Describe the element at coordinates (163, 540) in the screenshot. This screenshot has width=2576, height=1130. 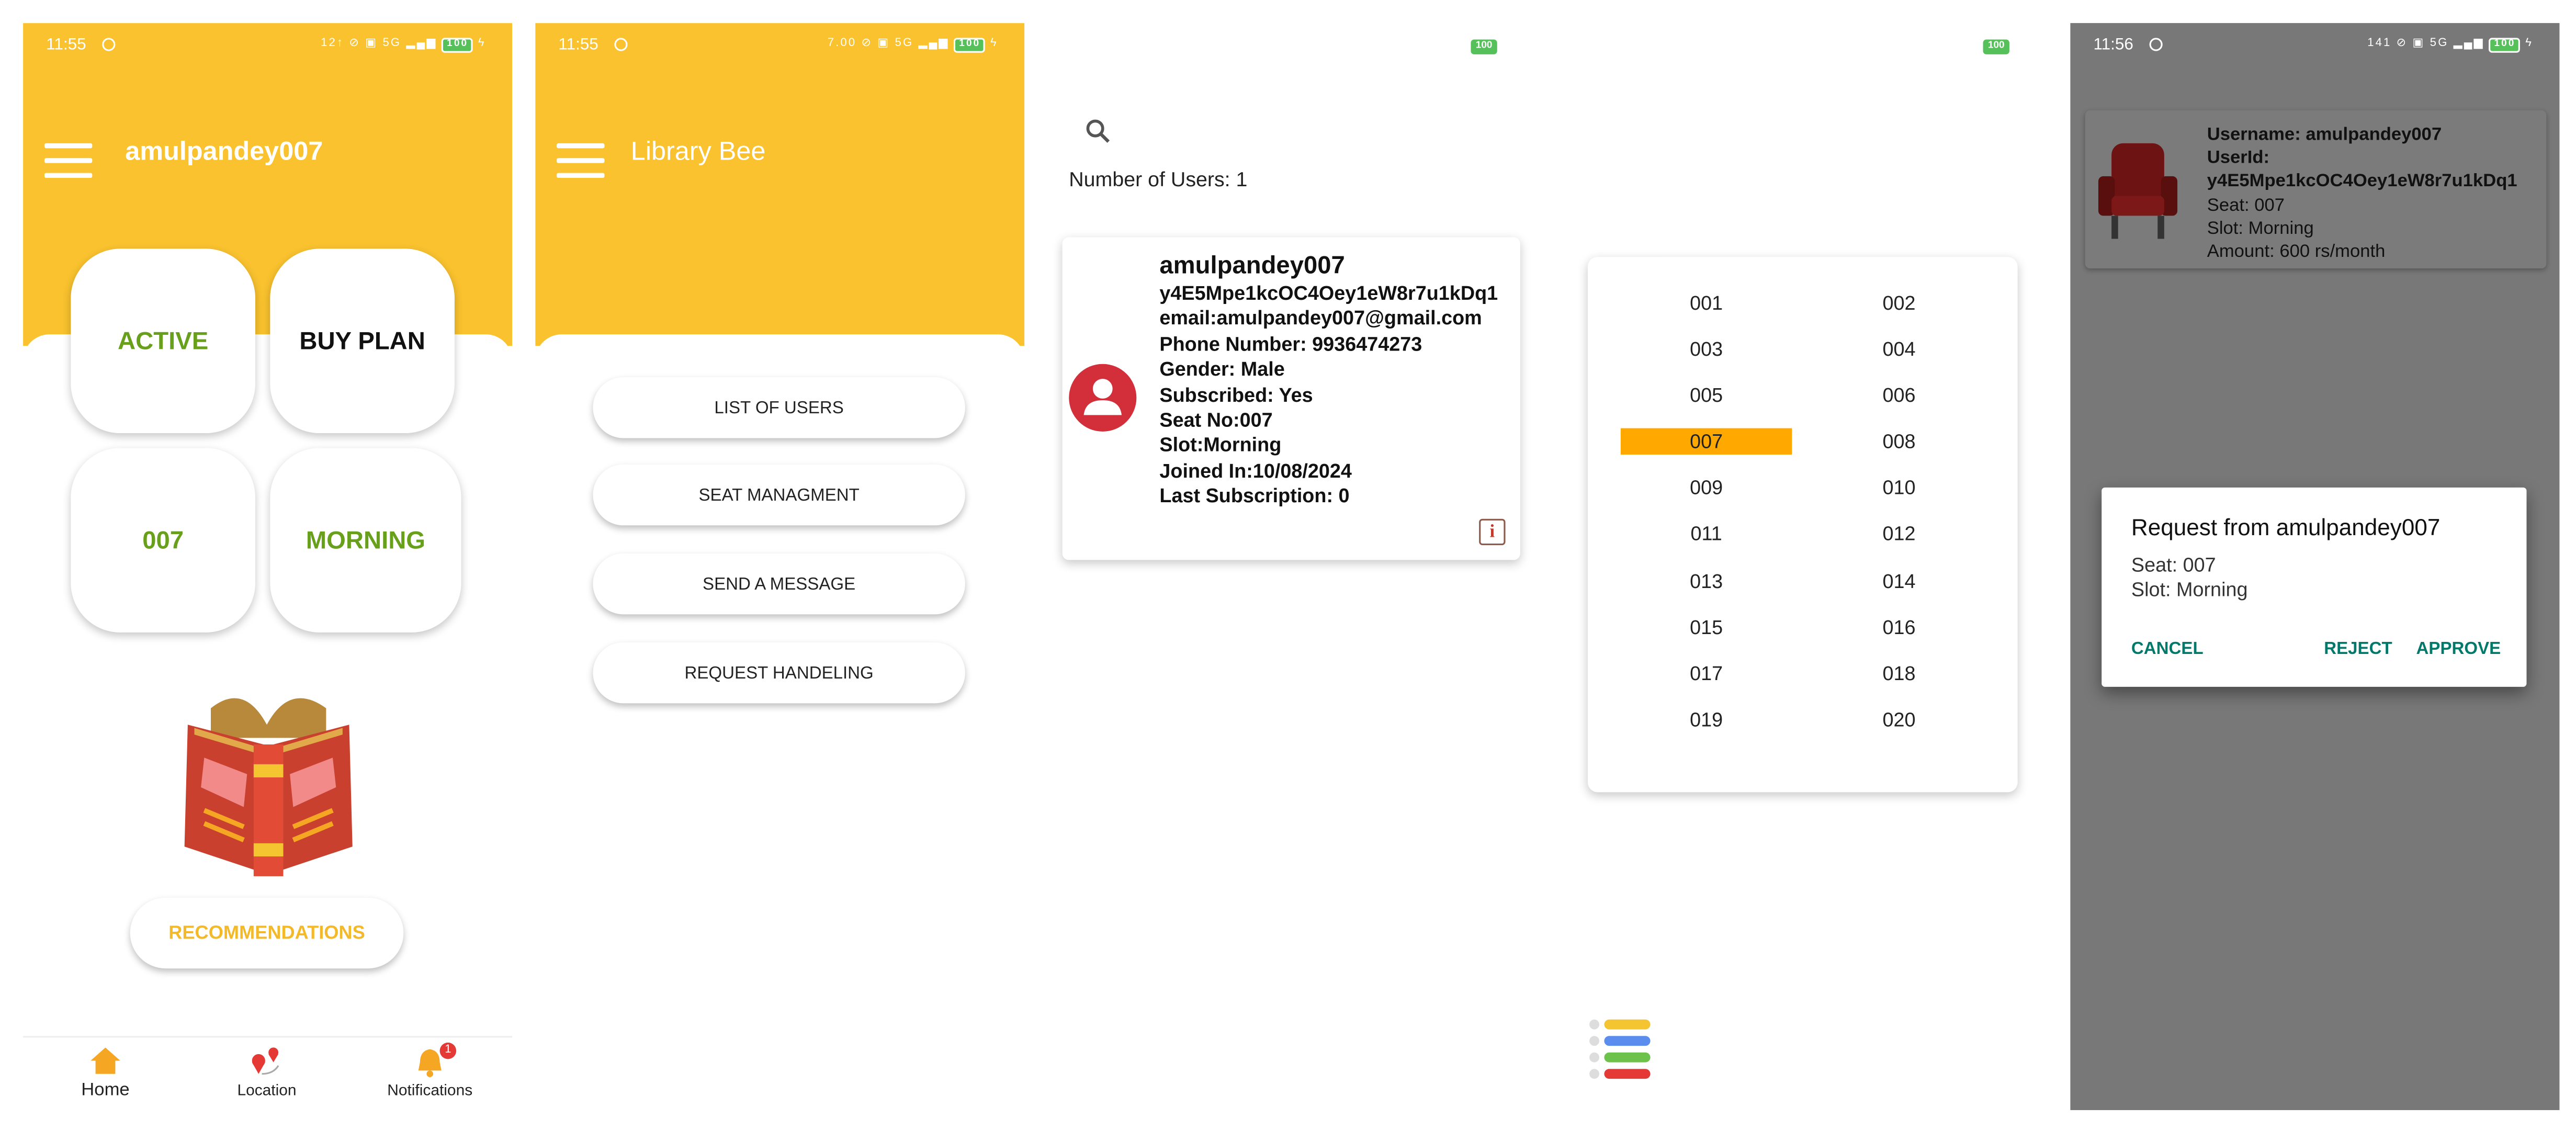
I see `seat-tile: 007` at that location.